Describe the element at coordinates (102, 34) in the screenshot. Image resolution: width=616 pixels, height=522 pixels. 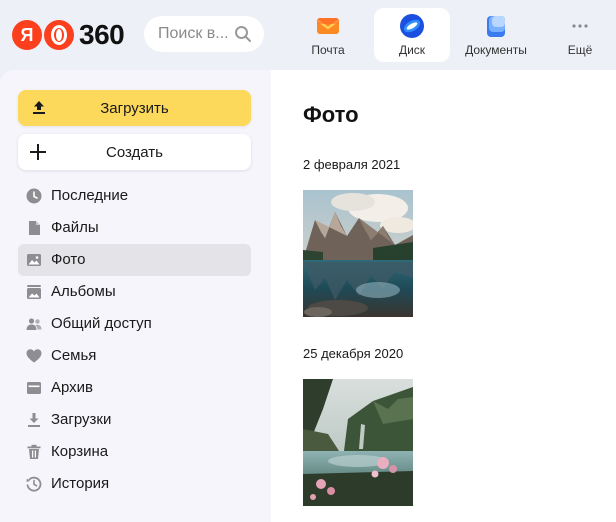
I see `logo-number: 360` at that location.